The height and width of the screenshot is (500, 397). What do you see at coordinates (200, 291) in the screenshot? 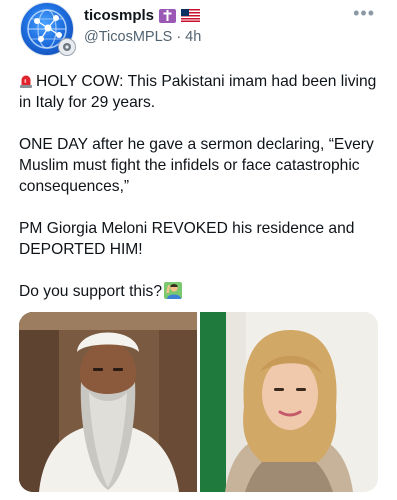
I see `tweet-paragraph-4: Do you support this?` at bounding box center [200, 291].